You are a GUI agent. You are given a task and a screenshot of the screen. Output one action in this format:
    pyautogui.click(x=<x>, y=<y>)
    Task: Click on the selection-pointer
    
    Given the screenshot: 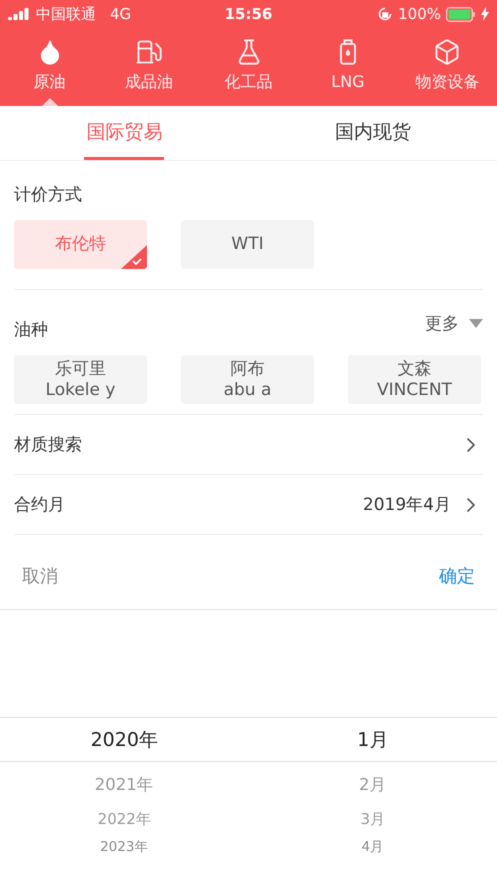 What is the action you would take?
    pyautogui.click(x=50, y=102)
    